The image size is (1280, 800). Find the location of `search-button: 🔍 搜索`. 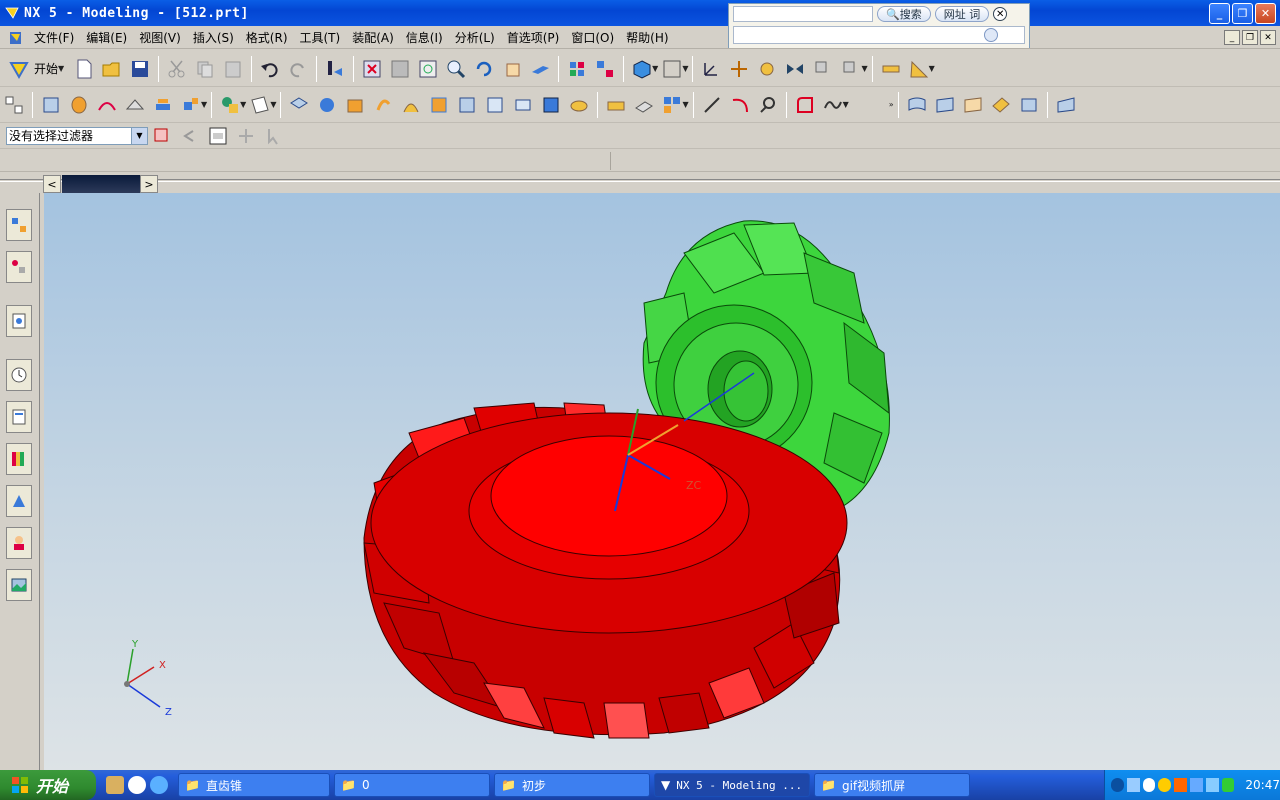

search-button: 🔍 搜索 is located at coordinates (904, 14).